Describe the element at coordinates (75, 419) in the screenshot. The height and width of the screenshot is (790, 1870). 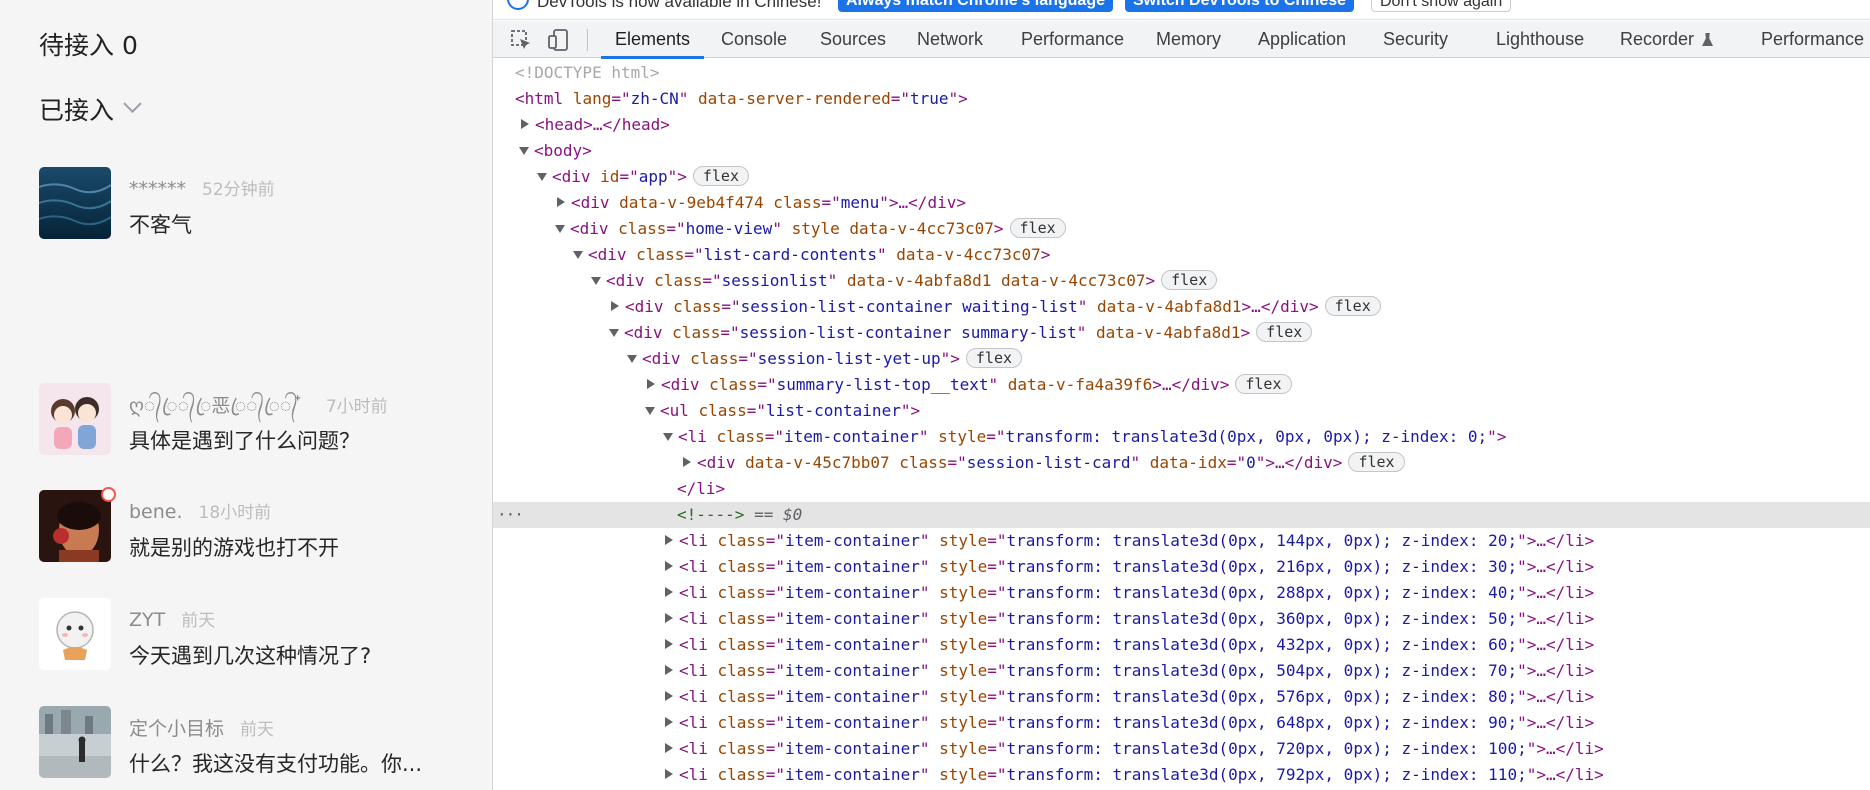
I see `couple-avatar` at that location.